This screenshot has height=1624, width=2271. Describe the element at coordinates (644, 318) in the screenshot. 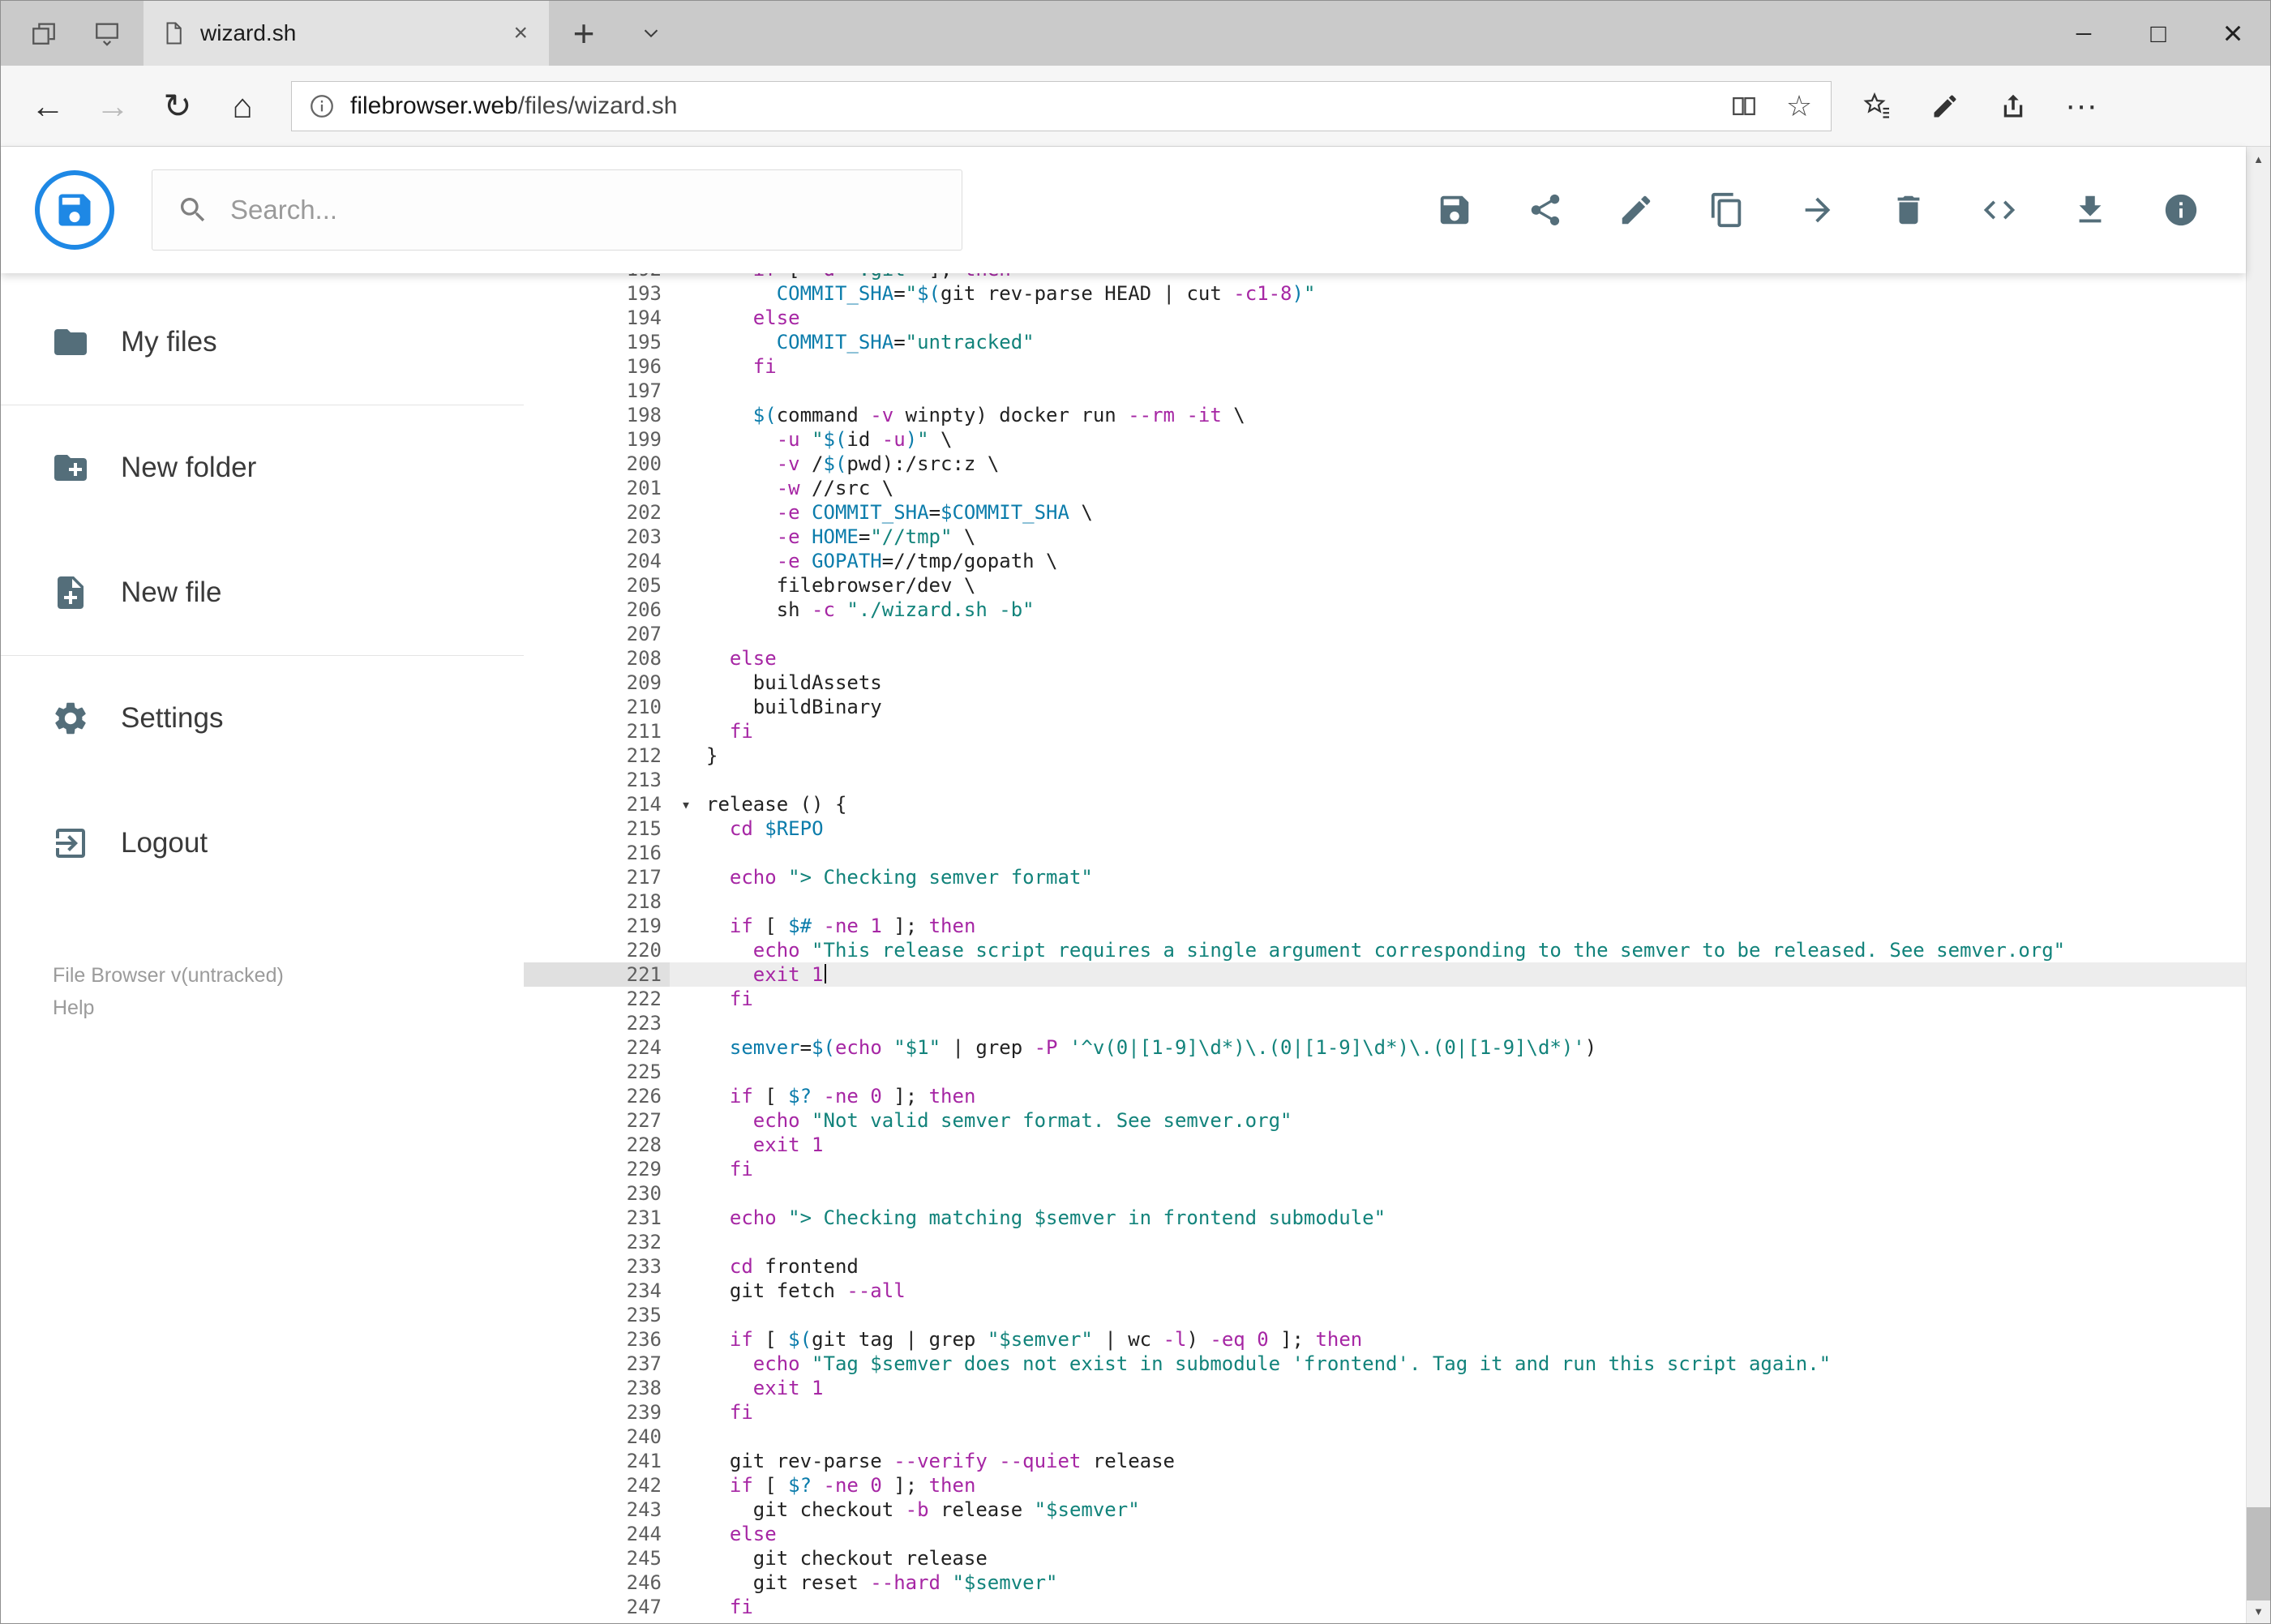

I see `line-number: 194` at that location.